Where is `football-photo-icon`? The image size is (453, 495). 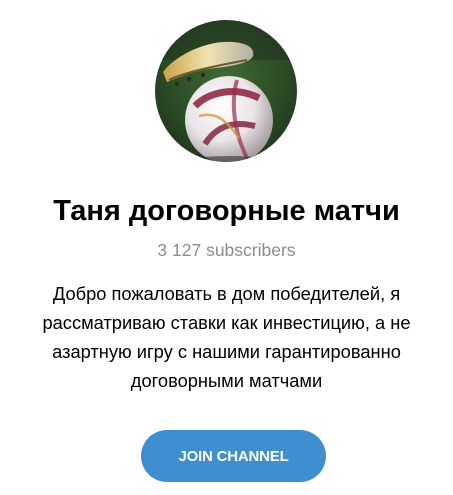 football-photo-icon is located at coordinates (226, 91).